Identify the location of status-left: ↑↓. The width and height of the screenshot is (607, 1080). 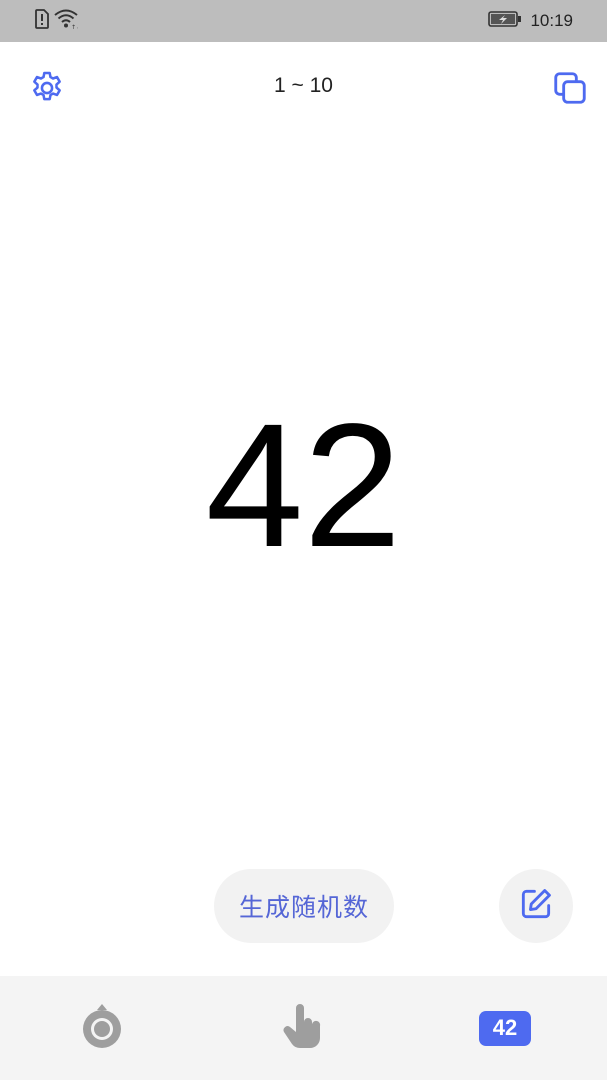
(57, 21).